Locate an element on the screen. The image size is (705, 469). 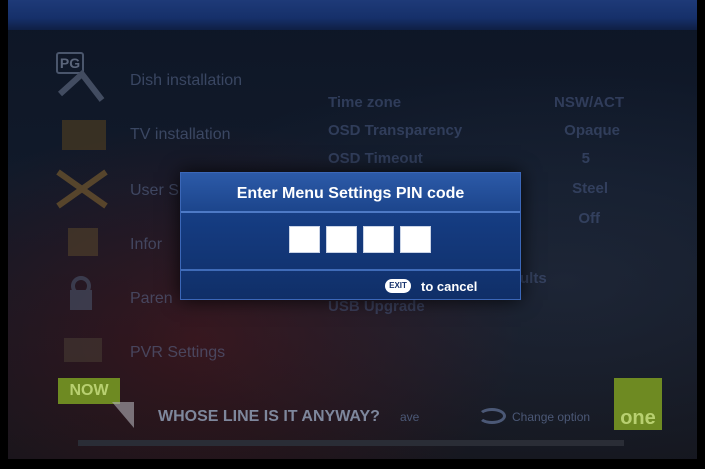
frame-left is located at coordinates (4, 234).